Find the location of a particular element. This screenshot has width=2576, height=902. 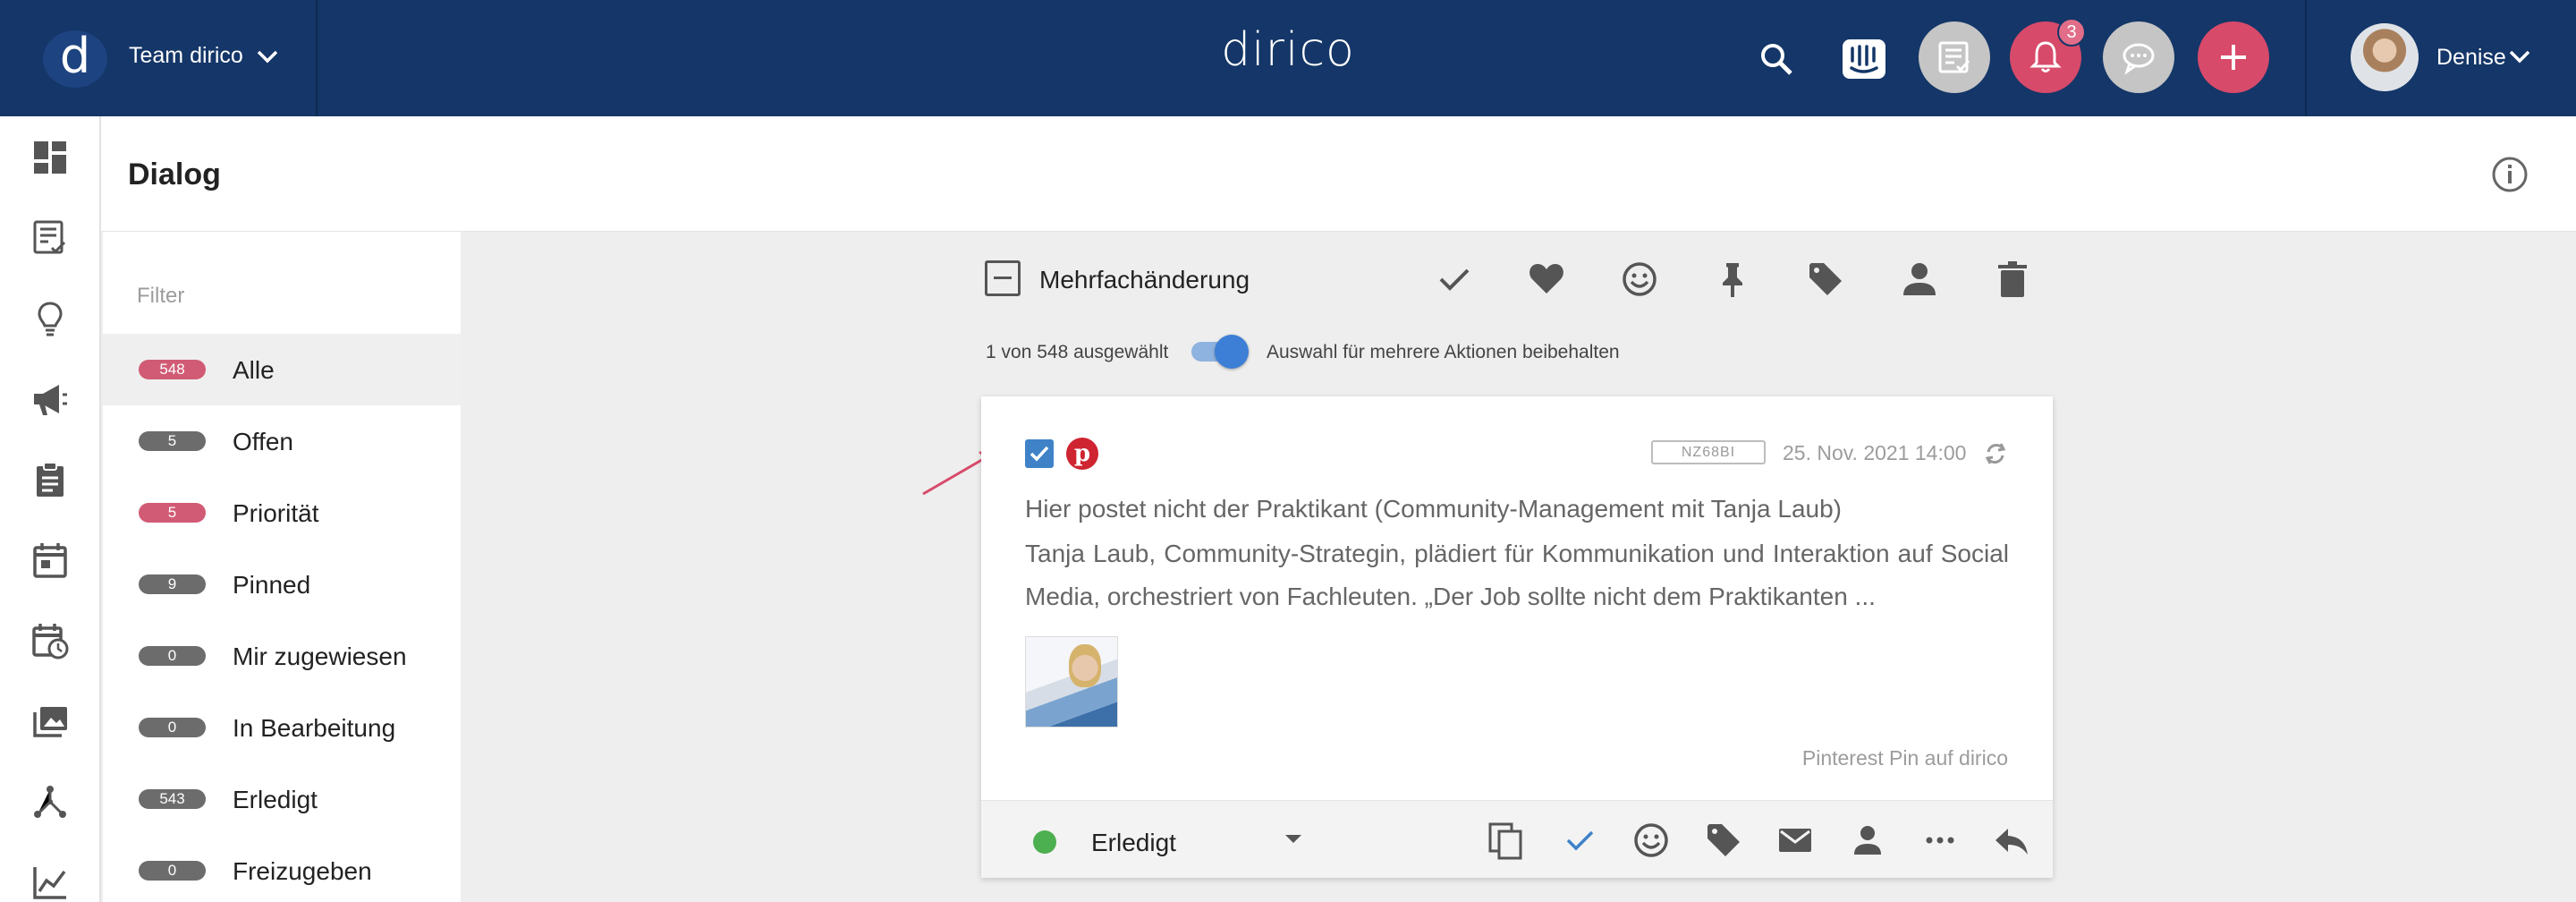

toggle-knob is located at coordinates (1232, 352).